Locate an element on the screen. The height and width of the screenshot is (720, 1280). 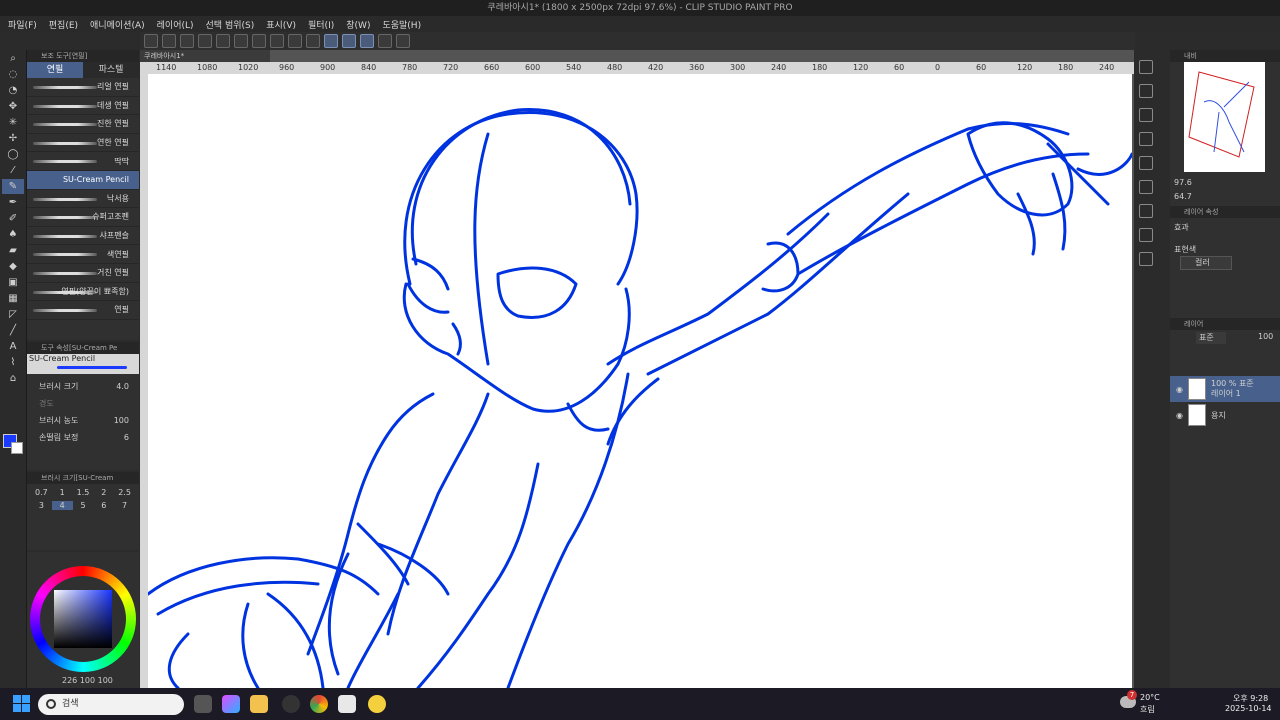
pencil-icon: ✎ is located at coordinates (13, 186).